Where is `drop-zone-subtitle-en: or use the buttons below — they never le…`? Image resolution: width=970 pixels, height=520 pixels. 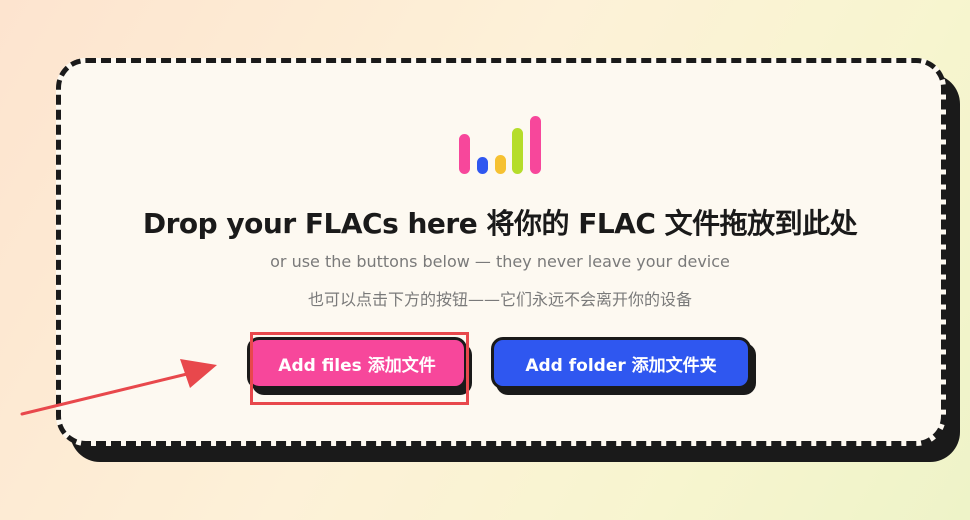 drop-zone-subtitle-en: or use the buttons below — they never le… is located at coordinates (500, 261).